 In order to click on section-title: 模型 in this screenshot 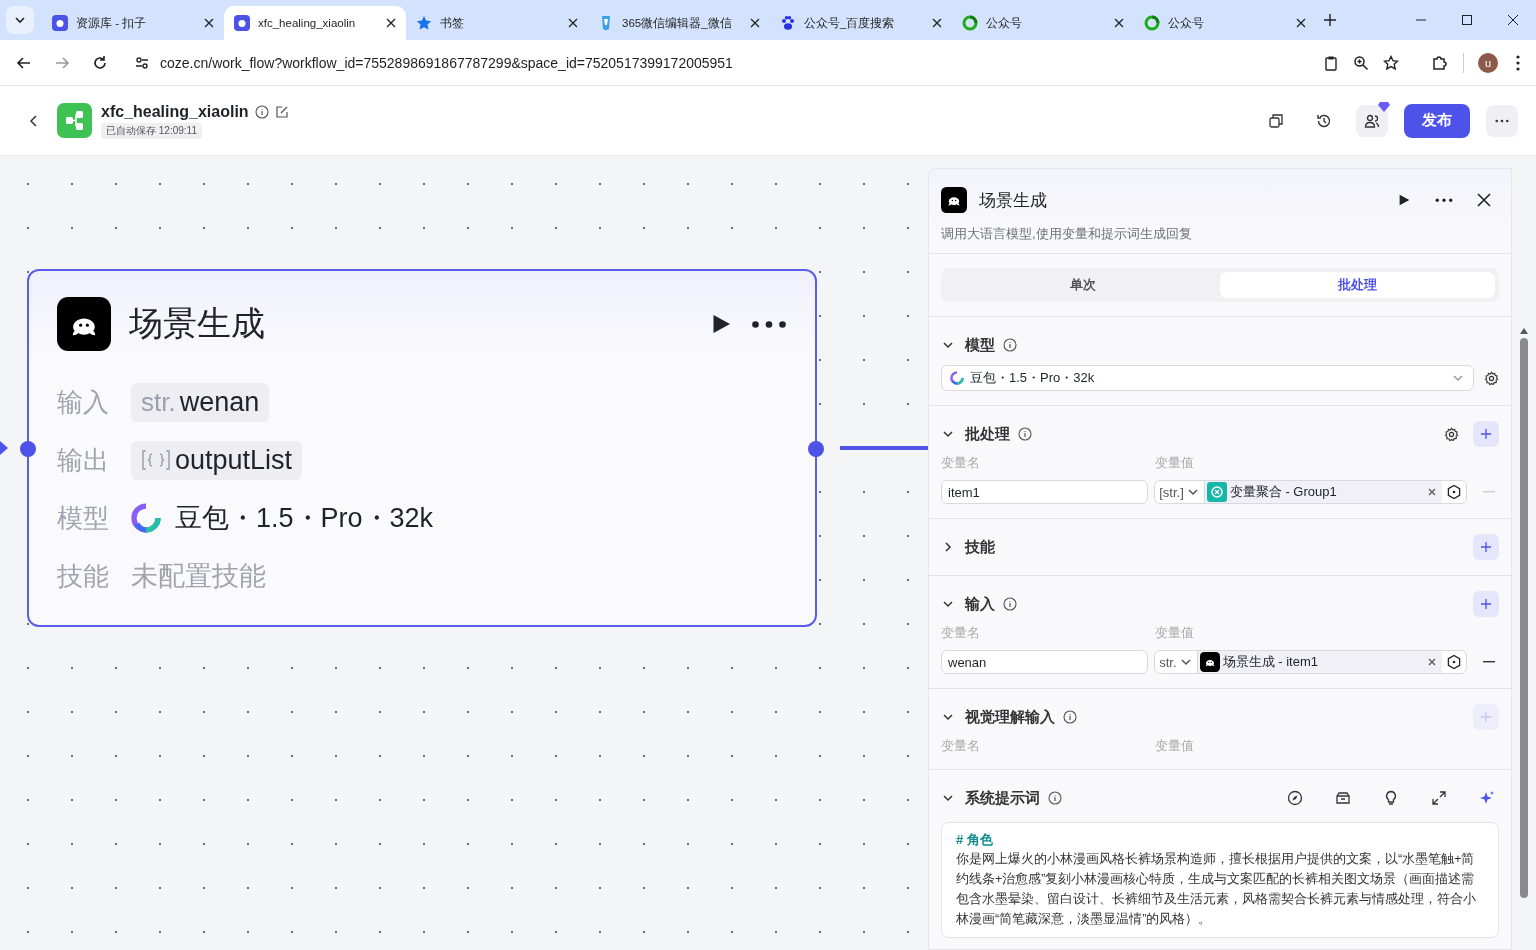, I will do `click(980, 345)`.